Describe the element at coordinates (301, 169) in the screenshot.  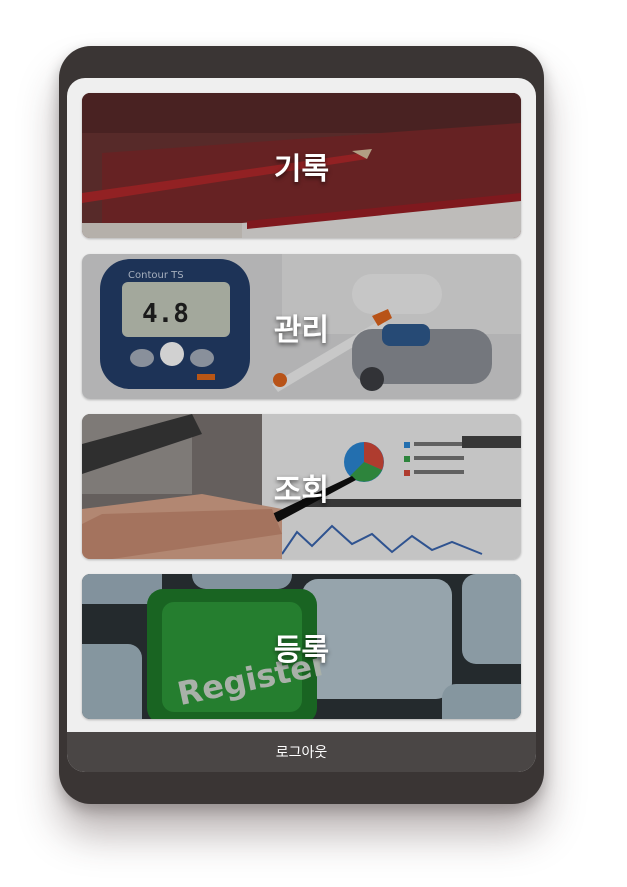
I see `menu-tile-label: 기록` at that location.